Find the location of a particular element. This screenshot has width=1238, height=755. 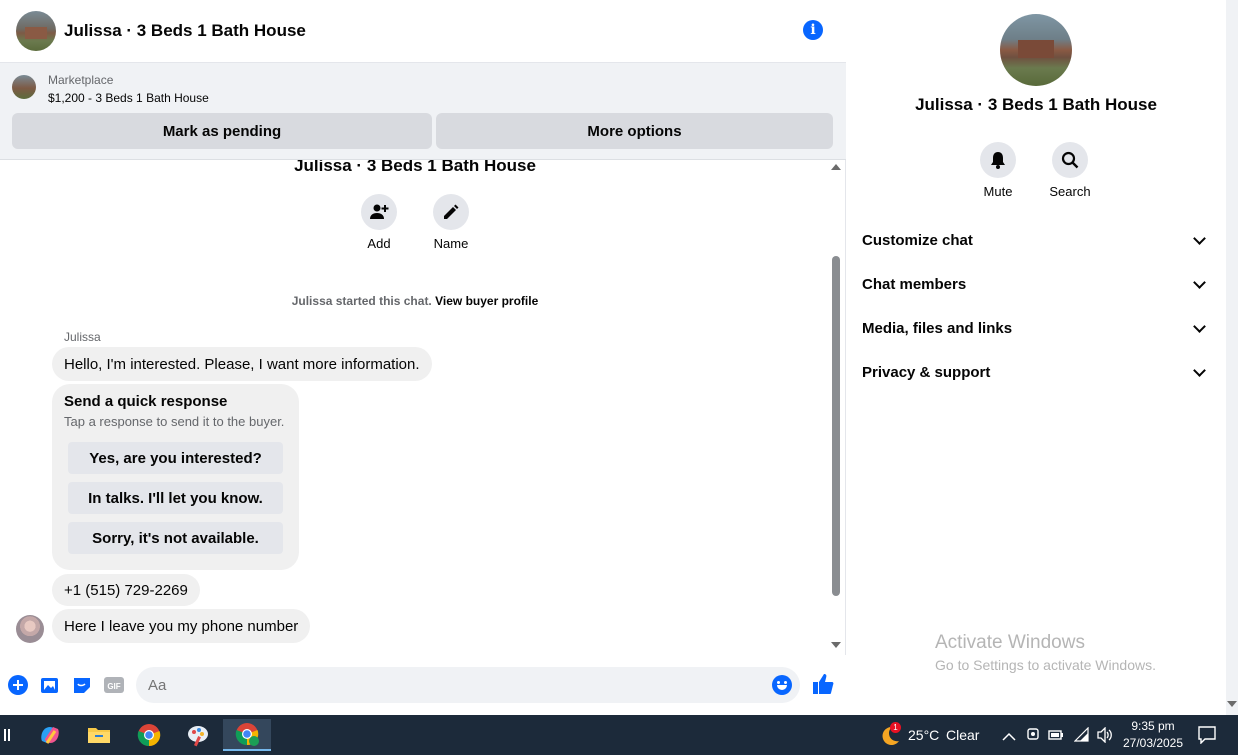

quick-response-option: Sorry, it's not available. is located at coordinates (175, 538).